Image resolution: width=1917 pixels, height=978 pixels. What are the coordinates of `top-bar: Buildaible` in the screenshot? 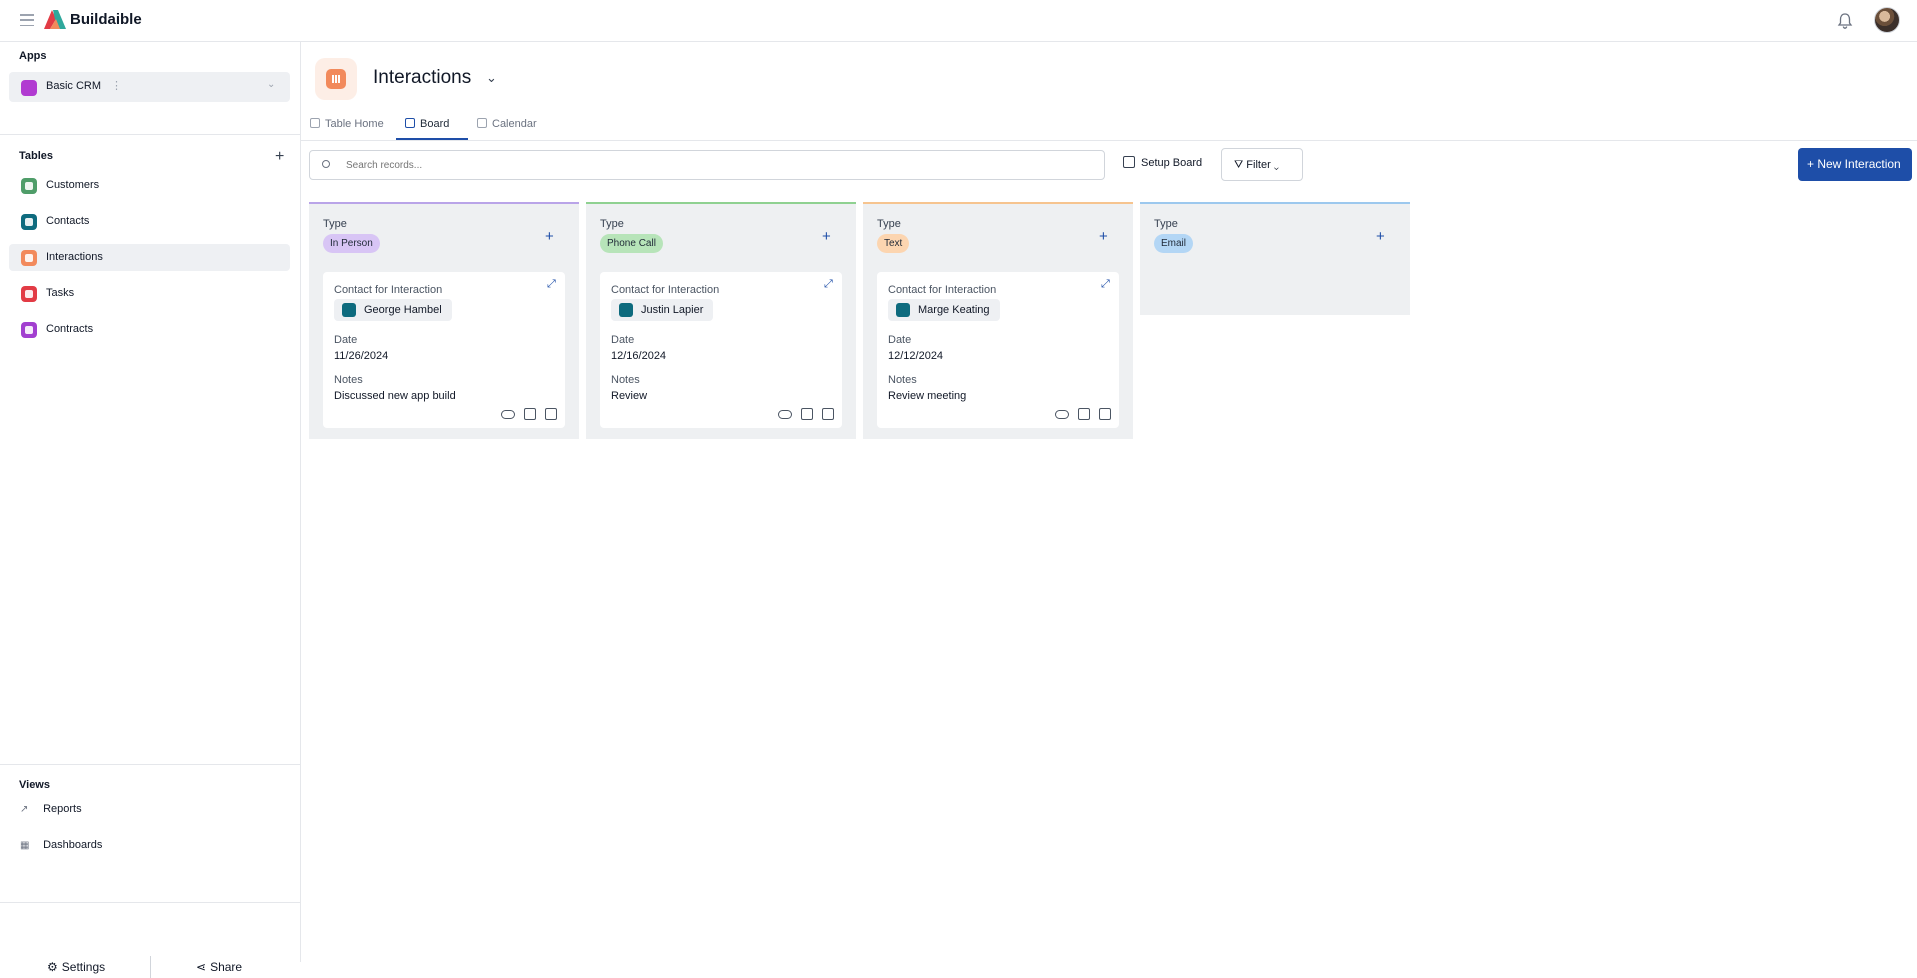 It's located at (958, 21).